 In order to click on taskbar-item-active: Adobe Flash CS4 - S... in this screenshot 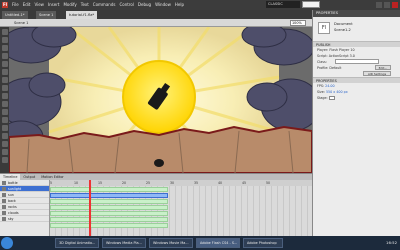, I will do `click(218, 243)`.